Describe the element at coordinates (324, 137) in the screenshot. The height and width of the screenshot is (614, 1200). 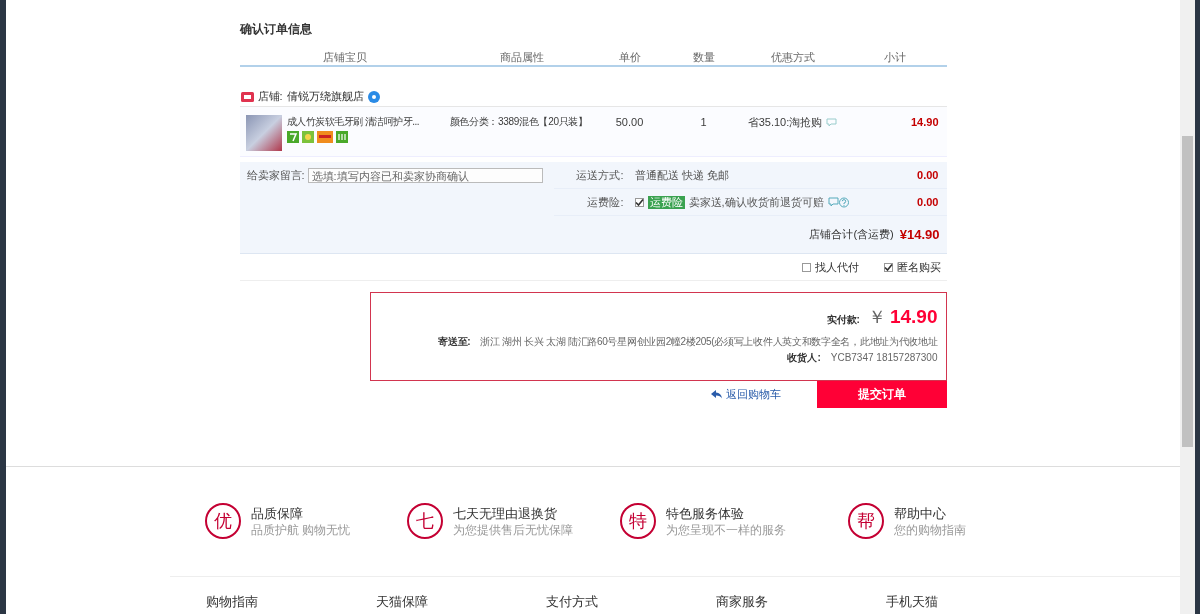
I see `card-icon` at that location.